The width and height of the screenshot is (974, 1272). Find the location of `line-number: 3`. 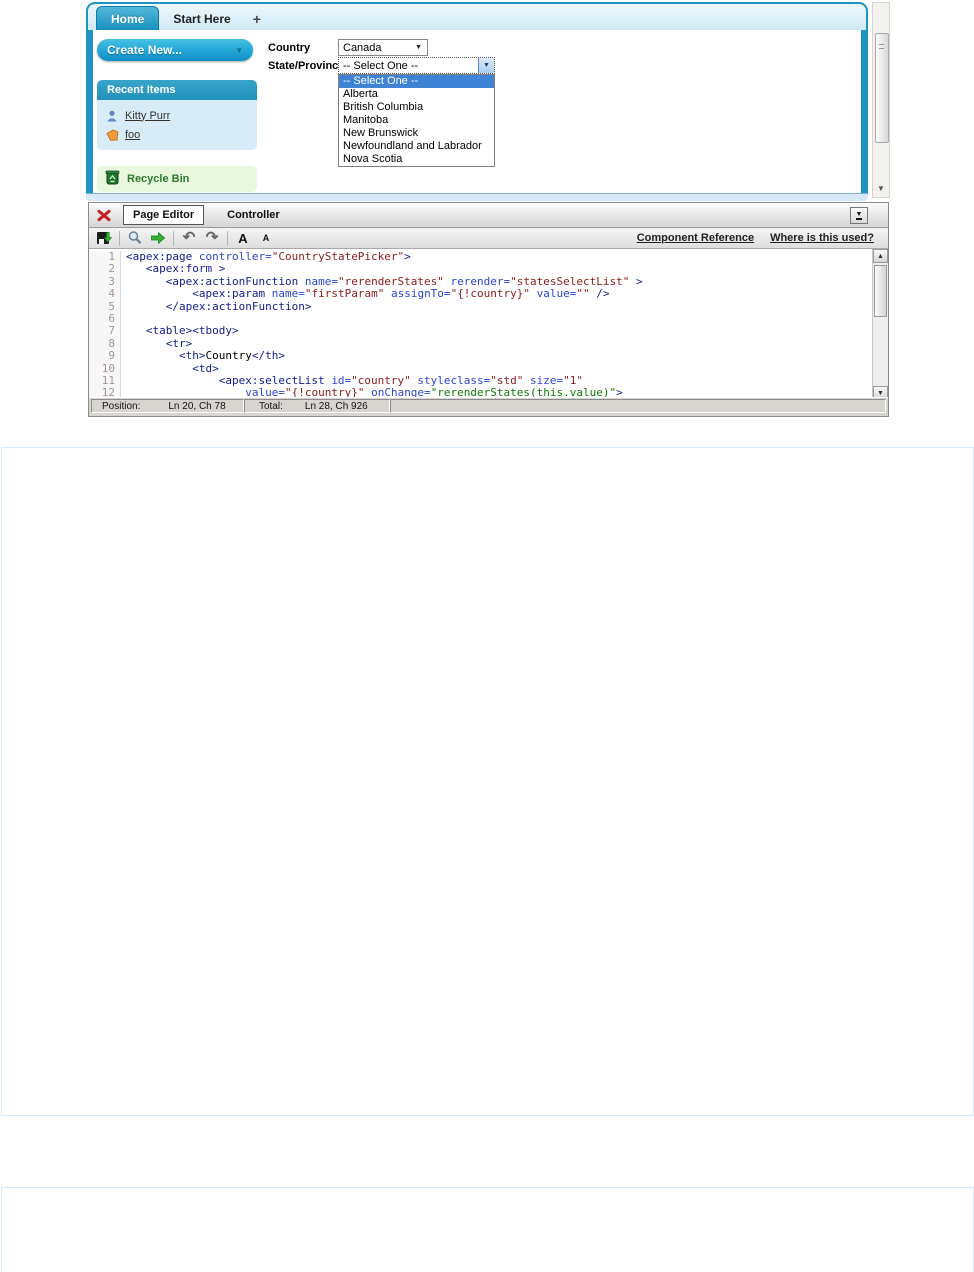

line-number: 3 is located at coordinates (105, 282).